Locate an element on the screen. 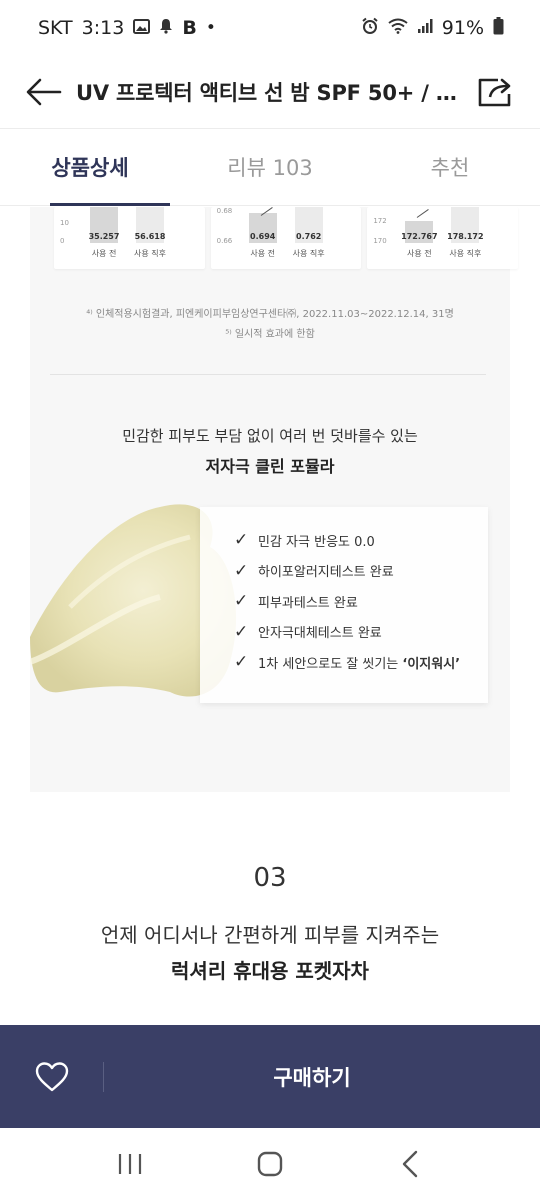 The image size is (540, 1200). back-nav-button is located at coordinates (410, 1164).